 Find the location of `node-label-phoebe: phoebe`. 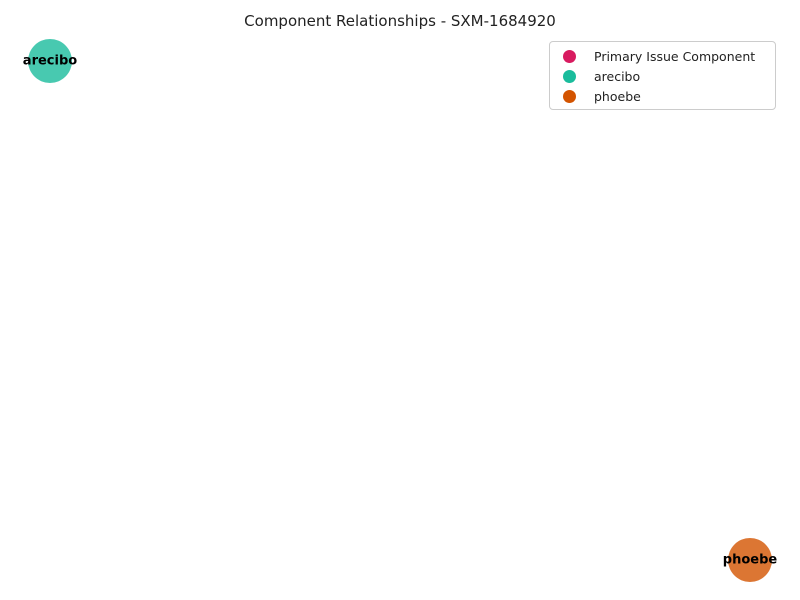

node-label-phoebe: phoebe is located at coordinates (750, 560).